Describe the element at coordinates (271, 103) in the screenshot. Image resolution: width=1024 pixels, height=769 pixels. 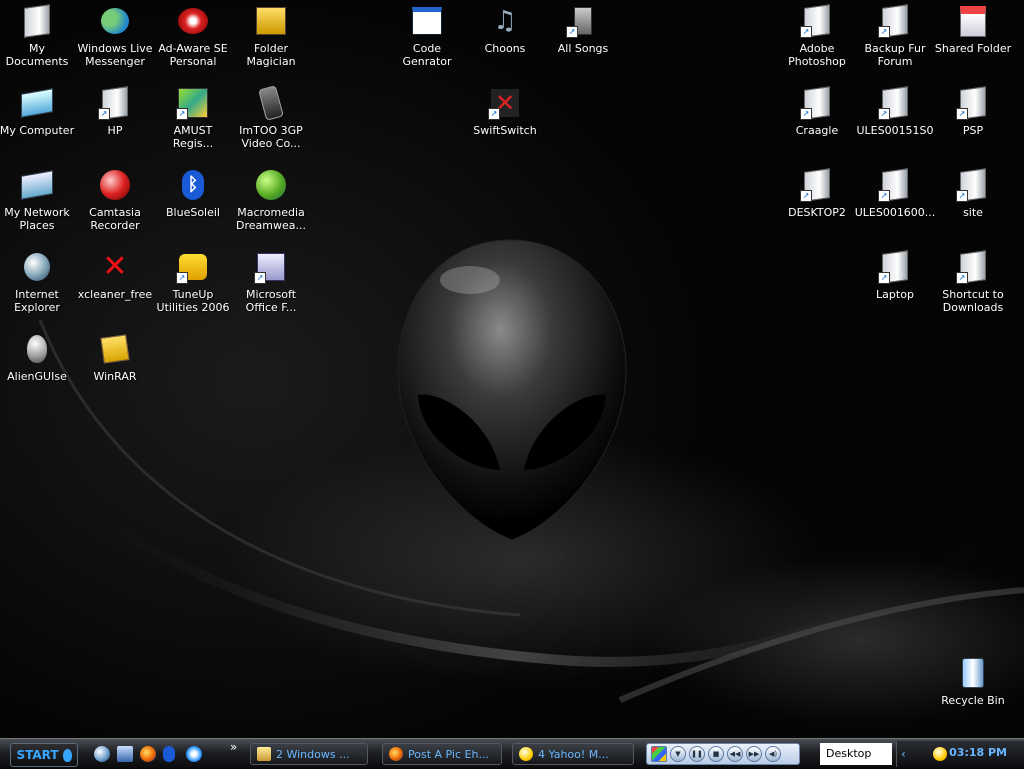
I see `phone-icon` at that location.